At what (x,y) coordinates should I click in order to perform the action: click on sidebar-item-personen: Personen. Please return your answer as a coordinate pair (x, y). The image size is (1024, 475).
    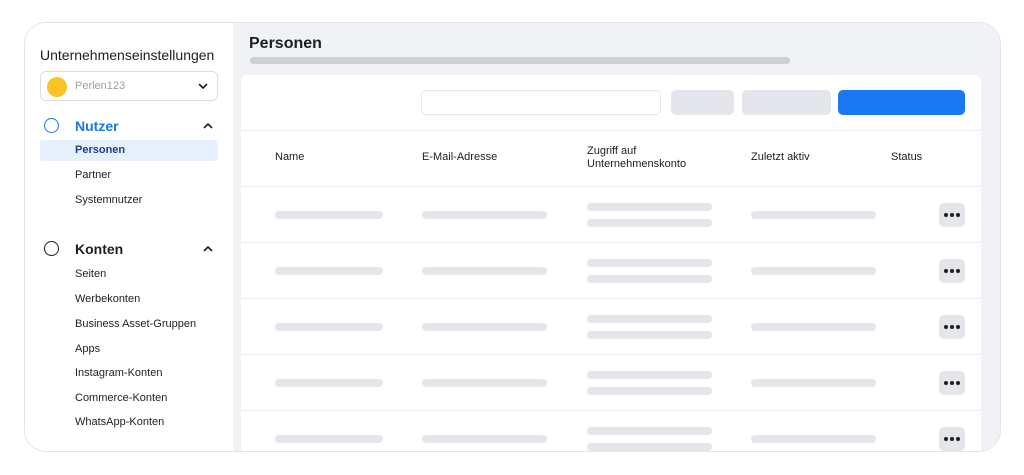
    Looking at the image, I should click on (129, 150).